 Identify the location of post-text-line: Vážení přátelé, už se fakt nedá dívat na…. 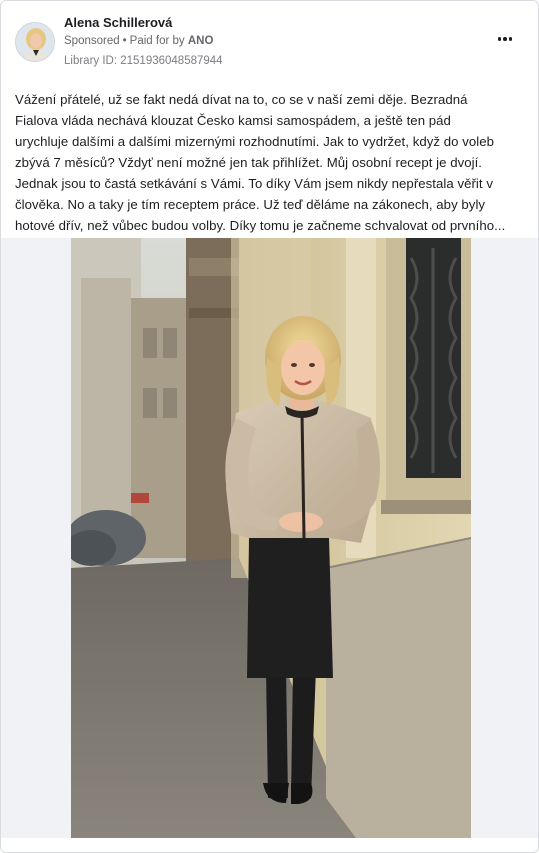
(241, 99).